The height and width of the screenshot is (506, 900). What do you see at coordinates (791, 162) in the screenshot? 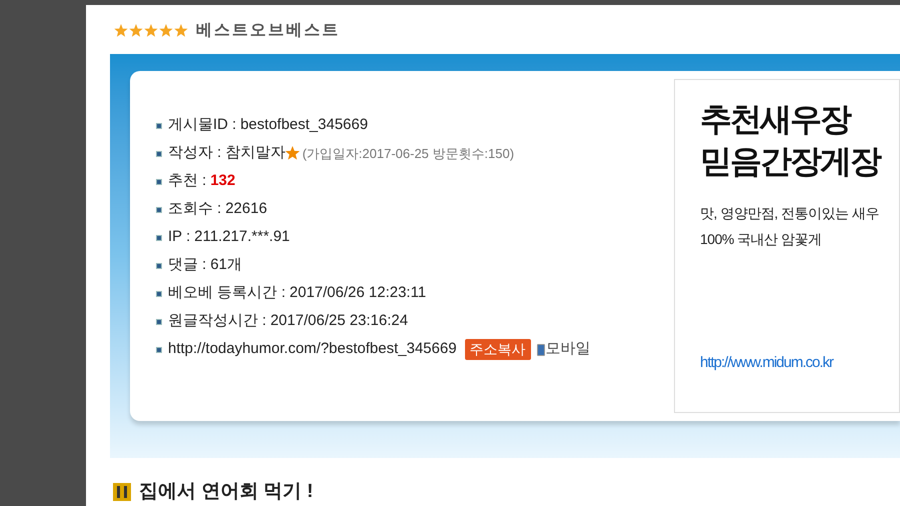
I see `ad-headline: 믿음간장게장` at bounding box center [791, 162].